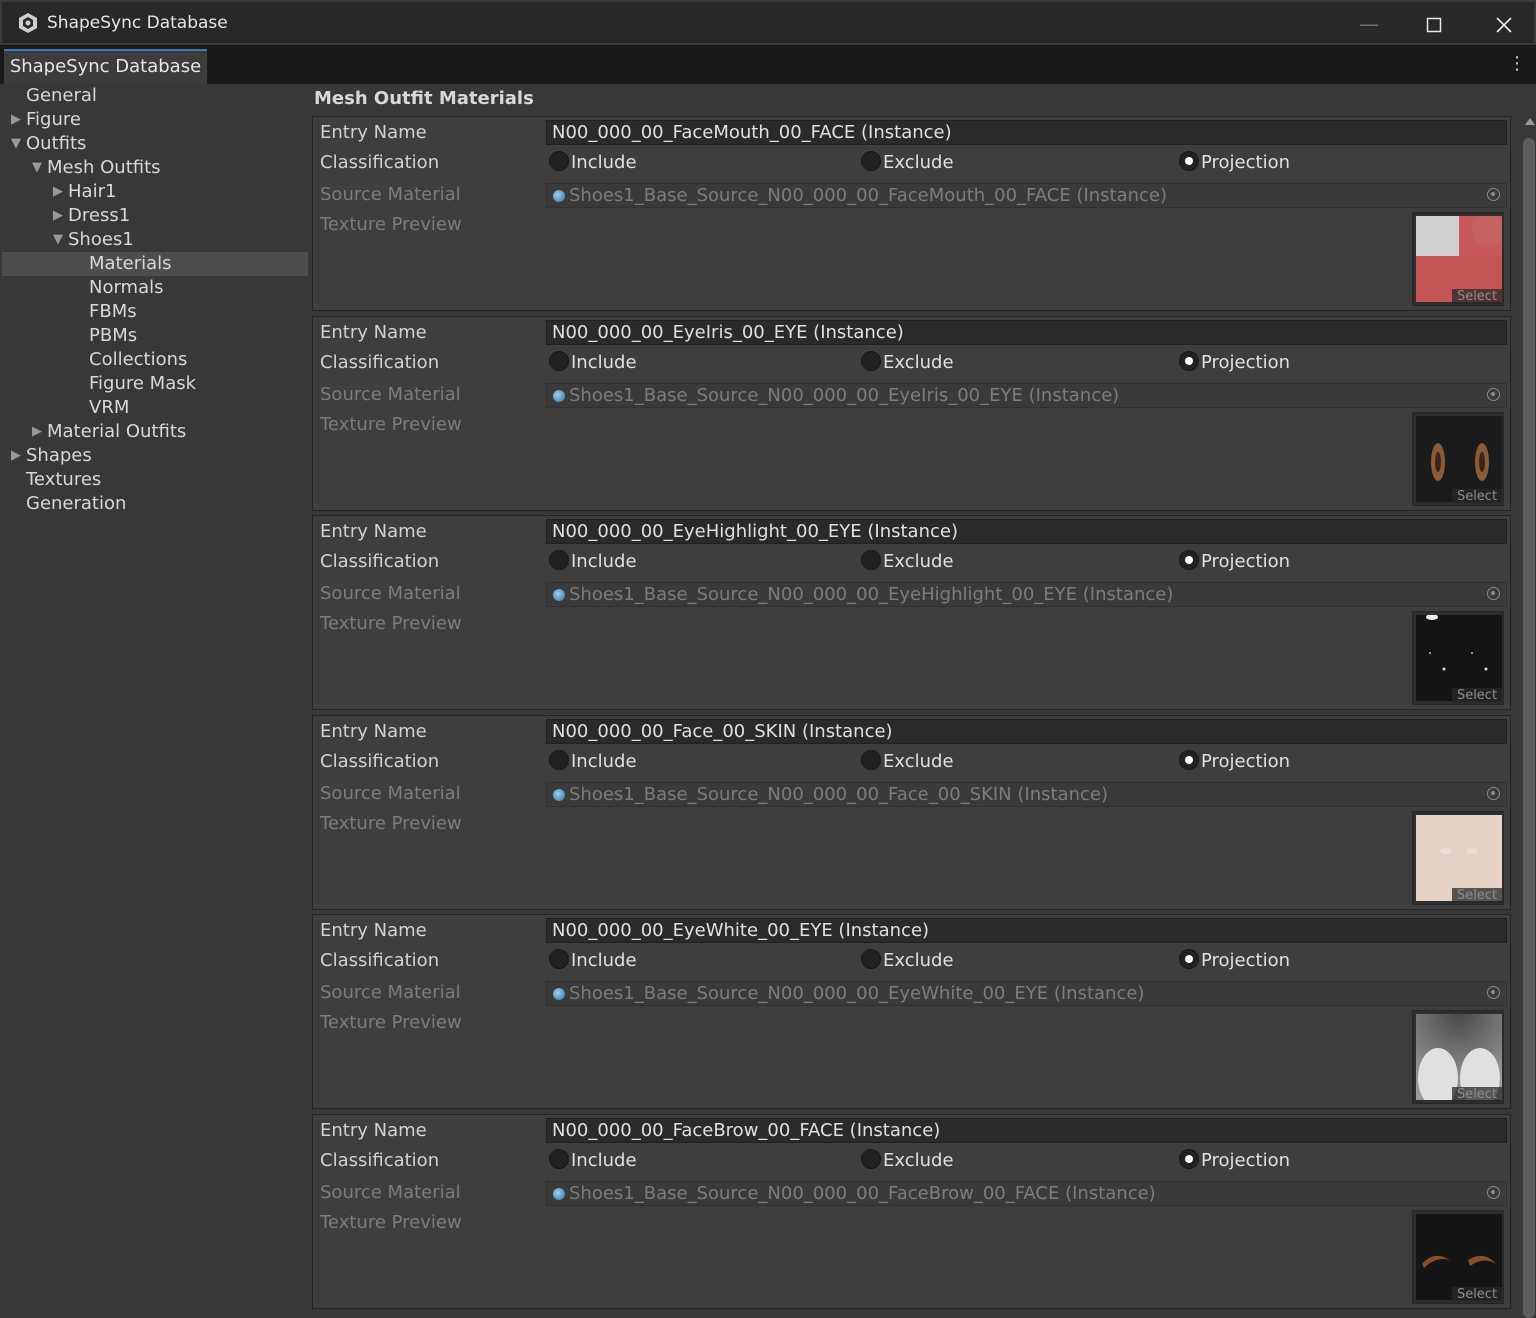  Describe the element at coordinates (1530, 121) in the screenshot. I see `scroll-up-icon` at that location.